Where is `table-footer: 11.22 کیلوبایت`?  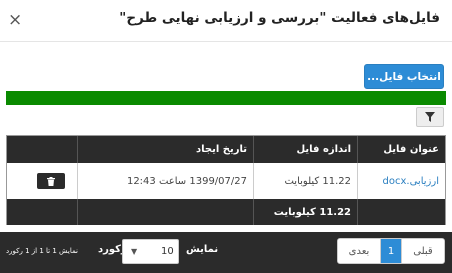
table-footer: 11.22 کیلوبایت is located at coordinates (226, 212).